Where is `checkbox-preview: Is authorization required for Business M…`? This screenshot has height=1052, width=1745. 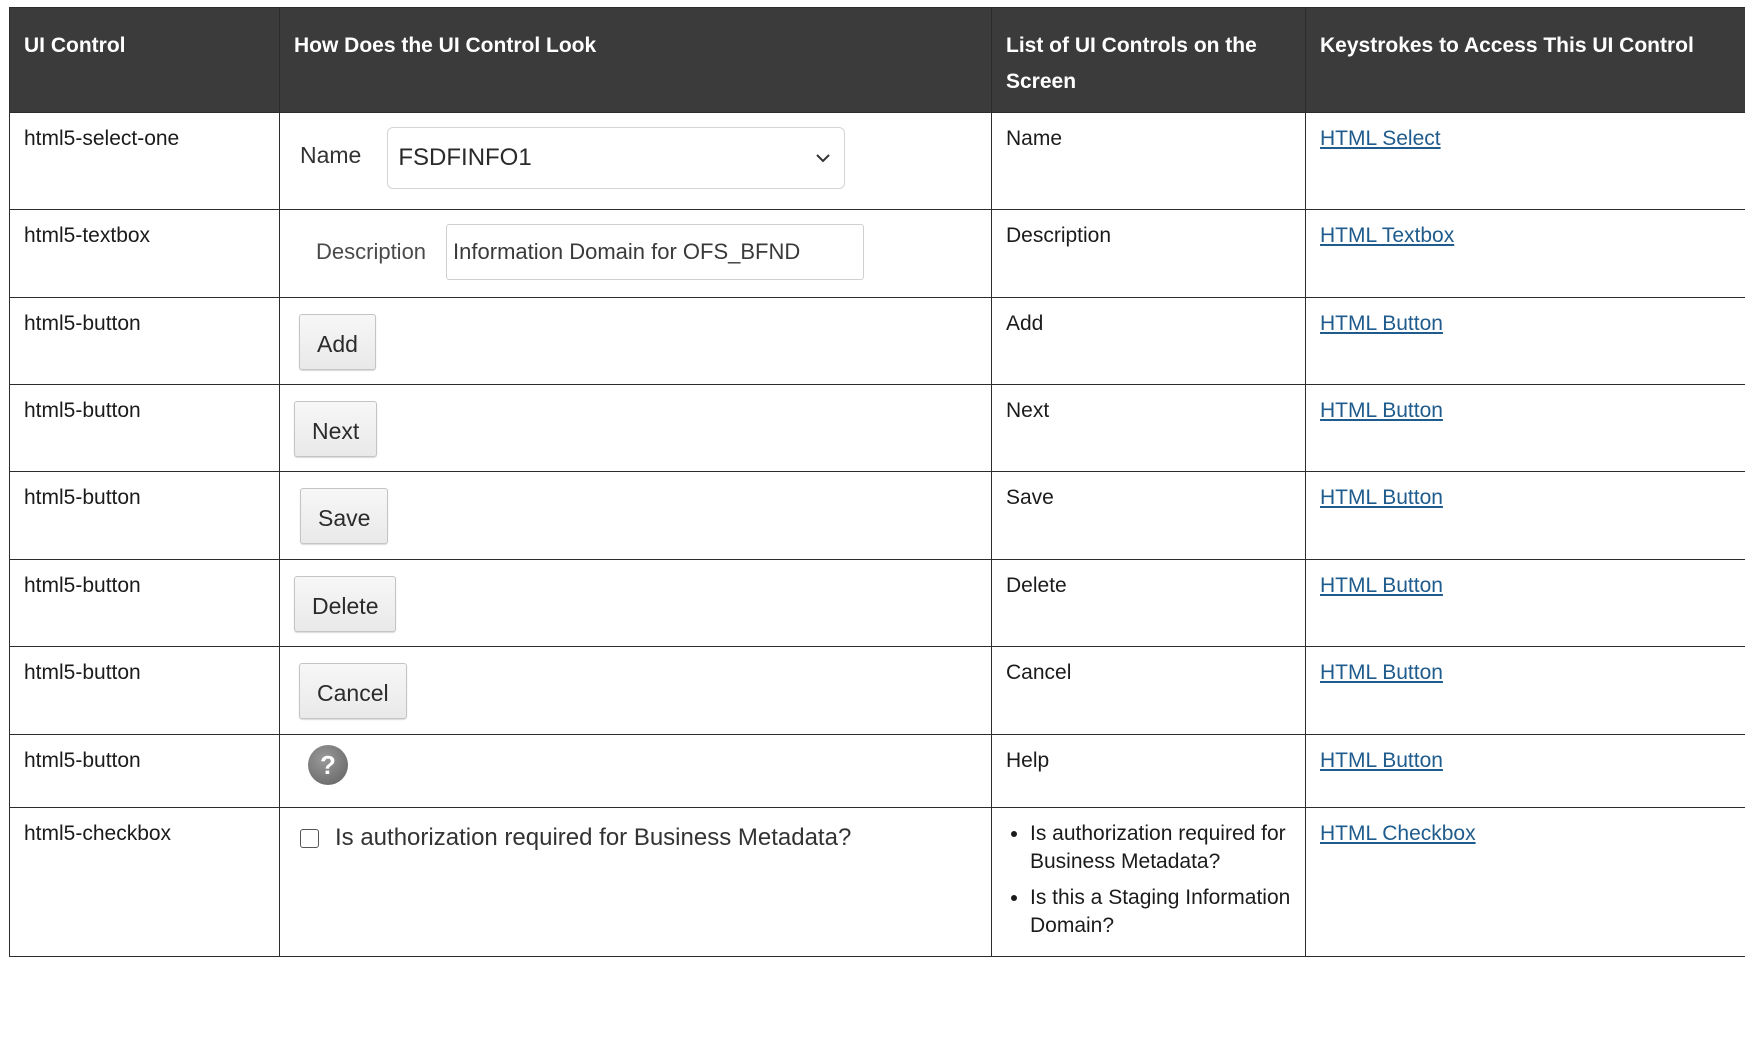 checkbox-preview: Is authorization required for Business M… is located at coordinates (638, 838).